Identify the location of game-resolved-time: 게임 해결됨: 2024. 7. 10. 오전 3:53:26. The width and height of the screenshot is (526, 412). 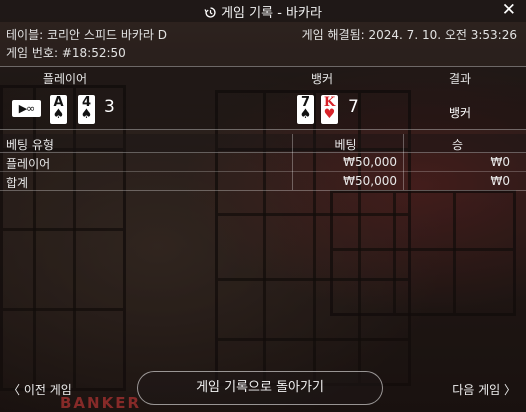
(409, 35).